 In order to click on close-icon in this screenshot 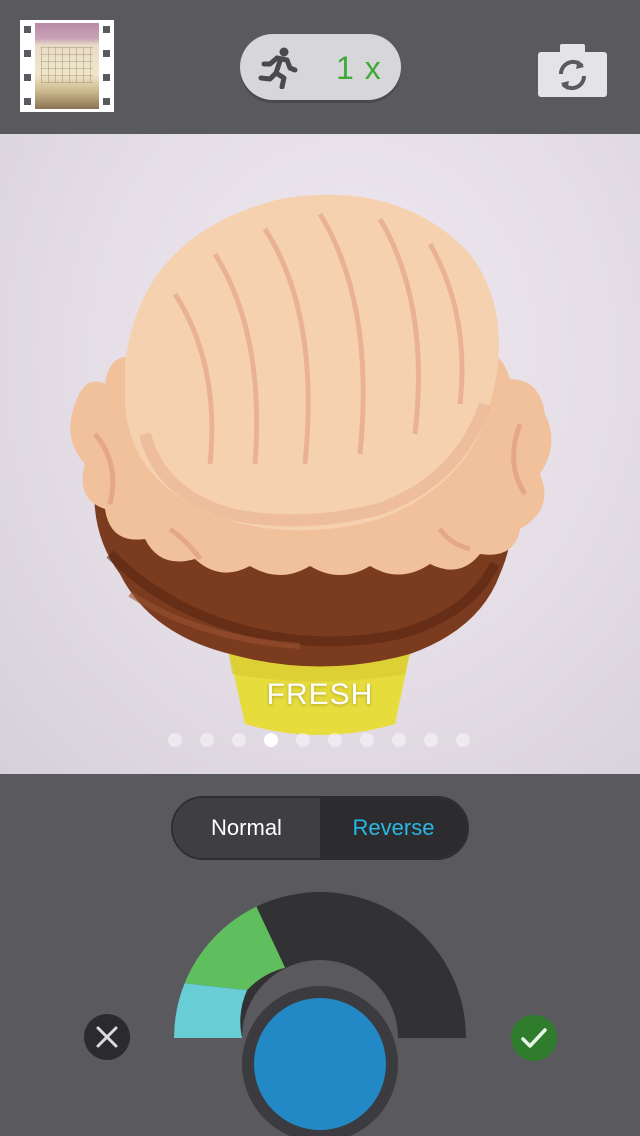, I will do `click(107, 1037)`.